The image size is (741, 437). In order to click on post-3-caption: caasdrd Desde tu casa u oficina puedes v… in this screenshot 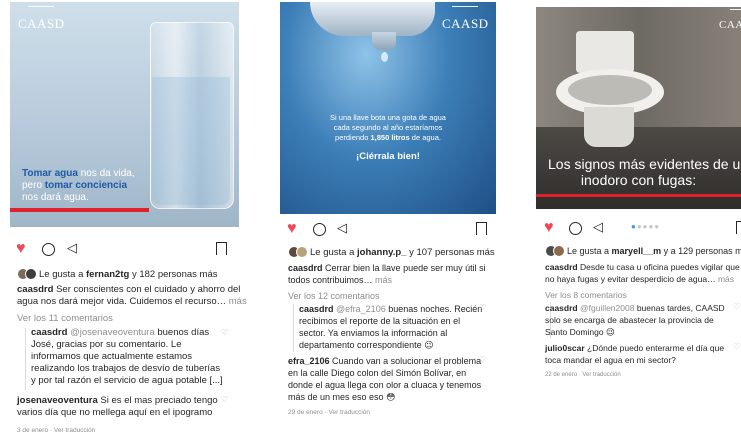, I will do `click(642, 273)`.